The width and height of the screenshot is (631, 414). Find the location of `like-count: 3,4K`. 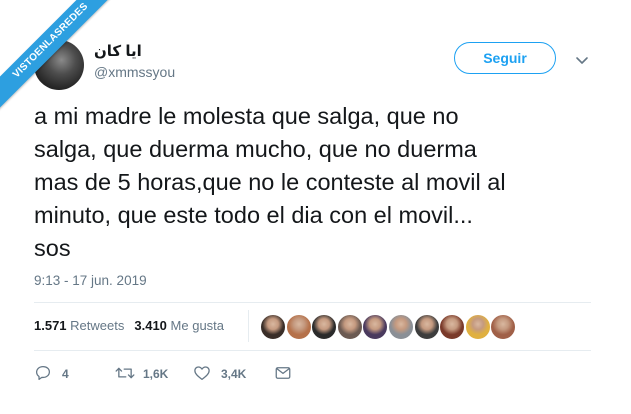

like-count: 3,4K is located at coordinates (234, 374).